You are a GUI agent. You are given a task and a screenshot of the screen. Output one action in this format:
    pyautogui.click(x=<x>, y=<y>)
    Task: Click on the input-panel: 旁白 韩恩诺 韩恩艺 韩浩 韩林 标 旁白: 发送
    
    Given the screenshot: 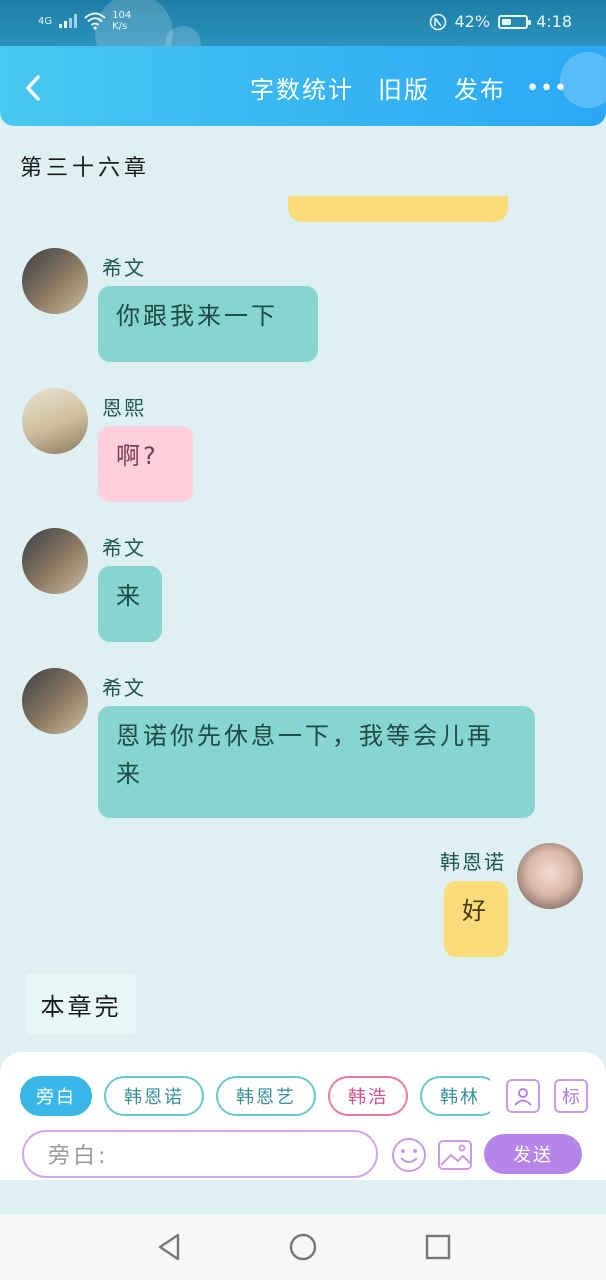 What is the action you would take?
    pyautogui.click(x=303, y=1116)
    